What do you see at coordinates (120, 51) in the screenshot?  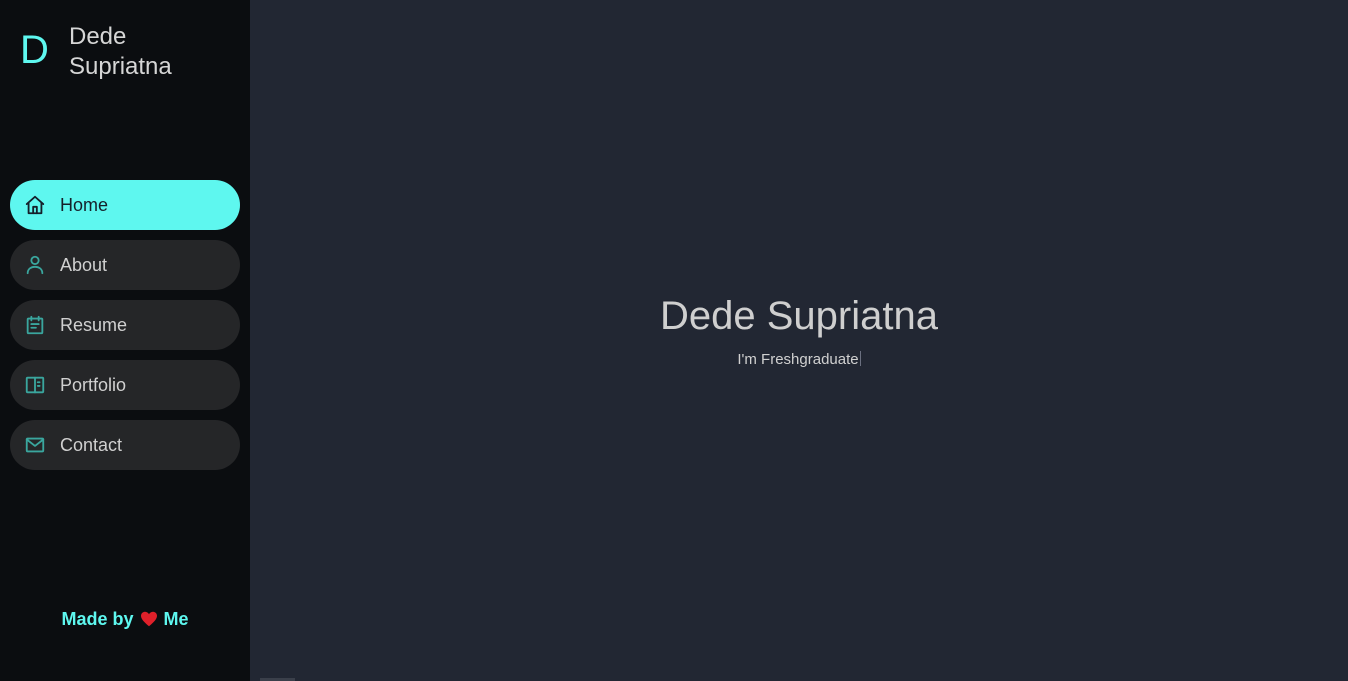 I see `brand-name: Dede Supriatna` at bounding box center [120, 51].